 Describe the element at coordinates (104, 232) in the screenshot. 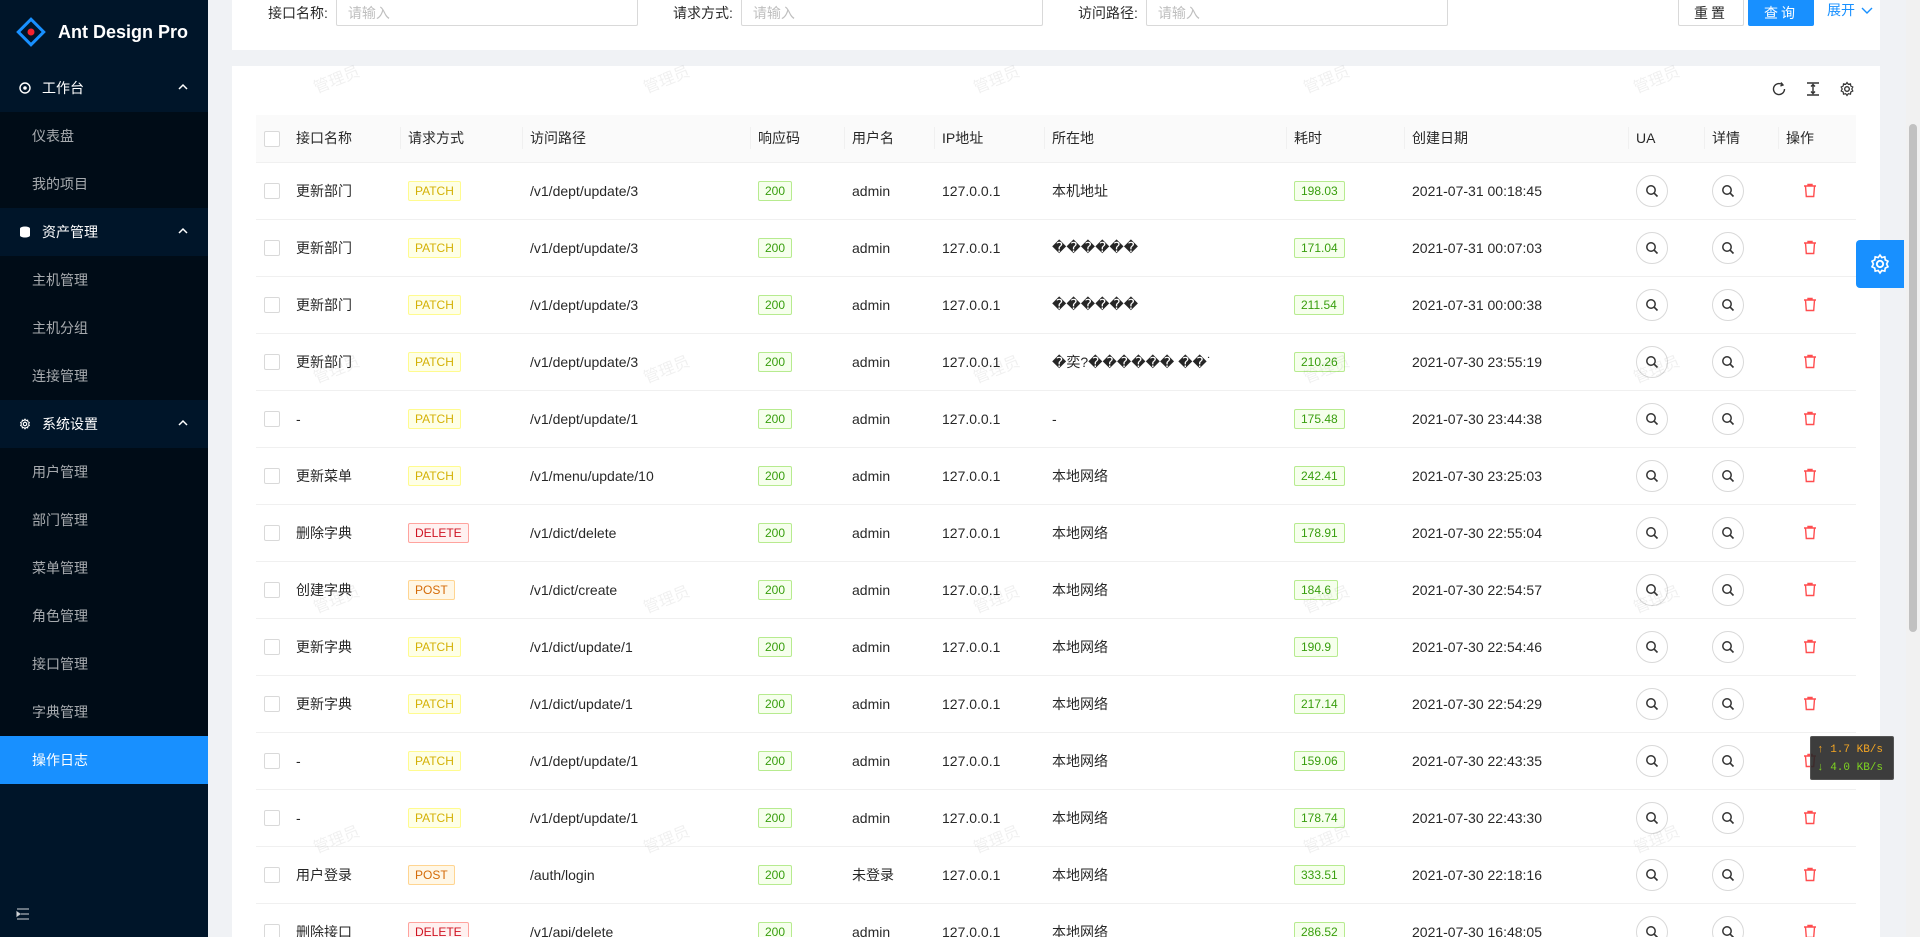

I see `sidebar-group-1: 资产管理` at that location.